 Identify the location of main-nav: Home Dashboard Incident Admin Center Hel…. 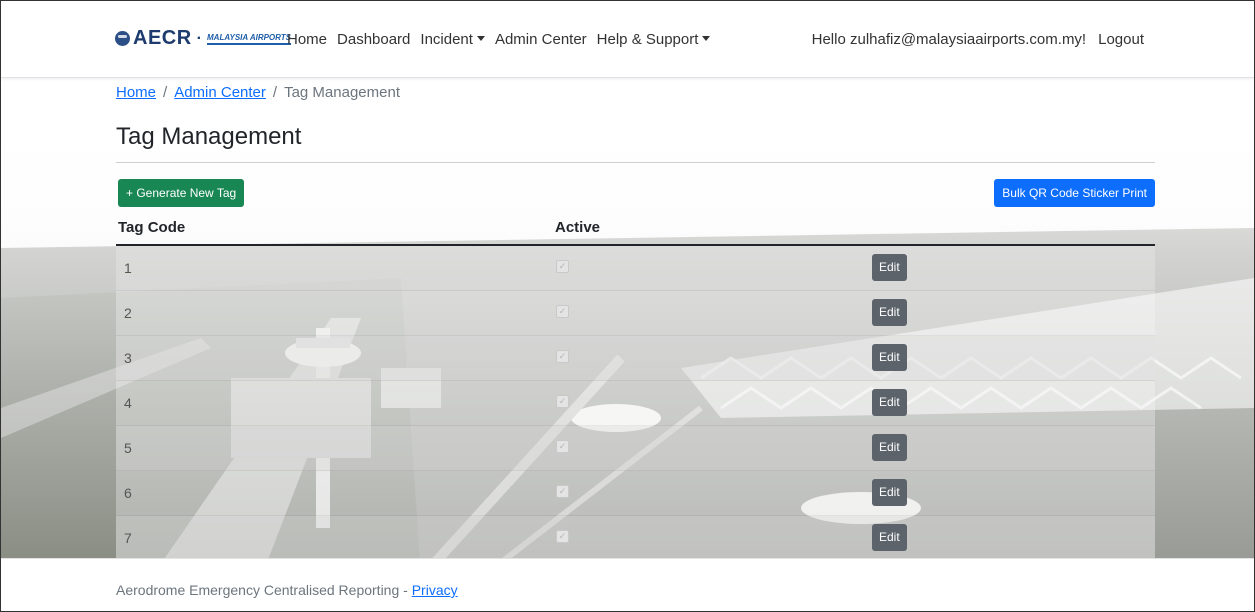
(503, 39).